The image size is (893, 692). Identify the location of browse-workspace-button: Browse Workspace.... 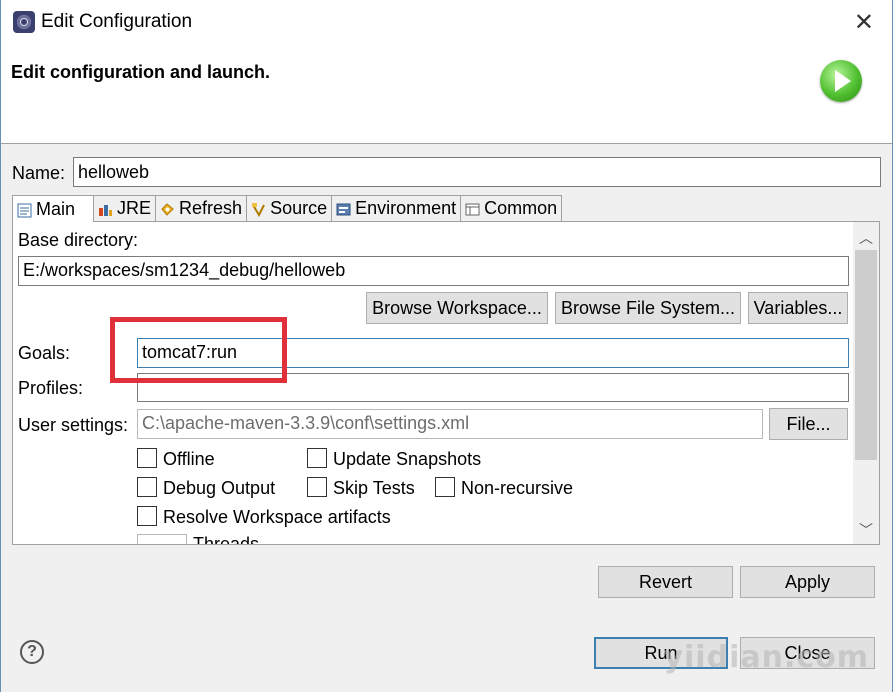
(457, 308).